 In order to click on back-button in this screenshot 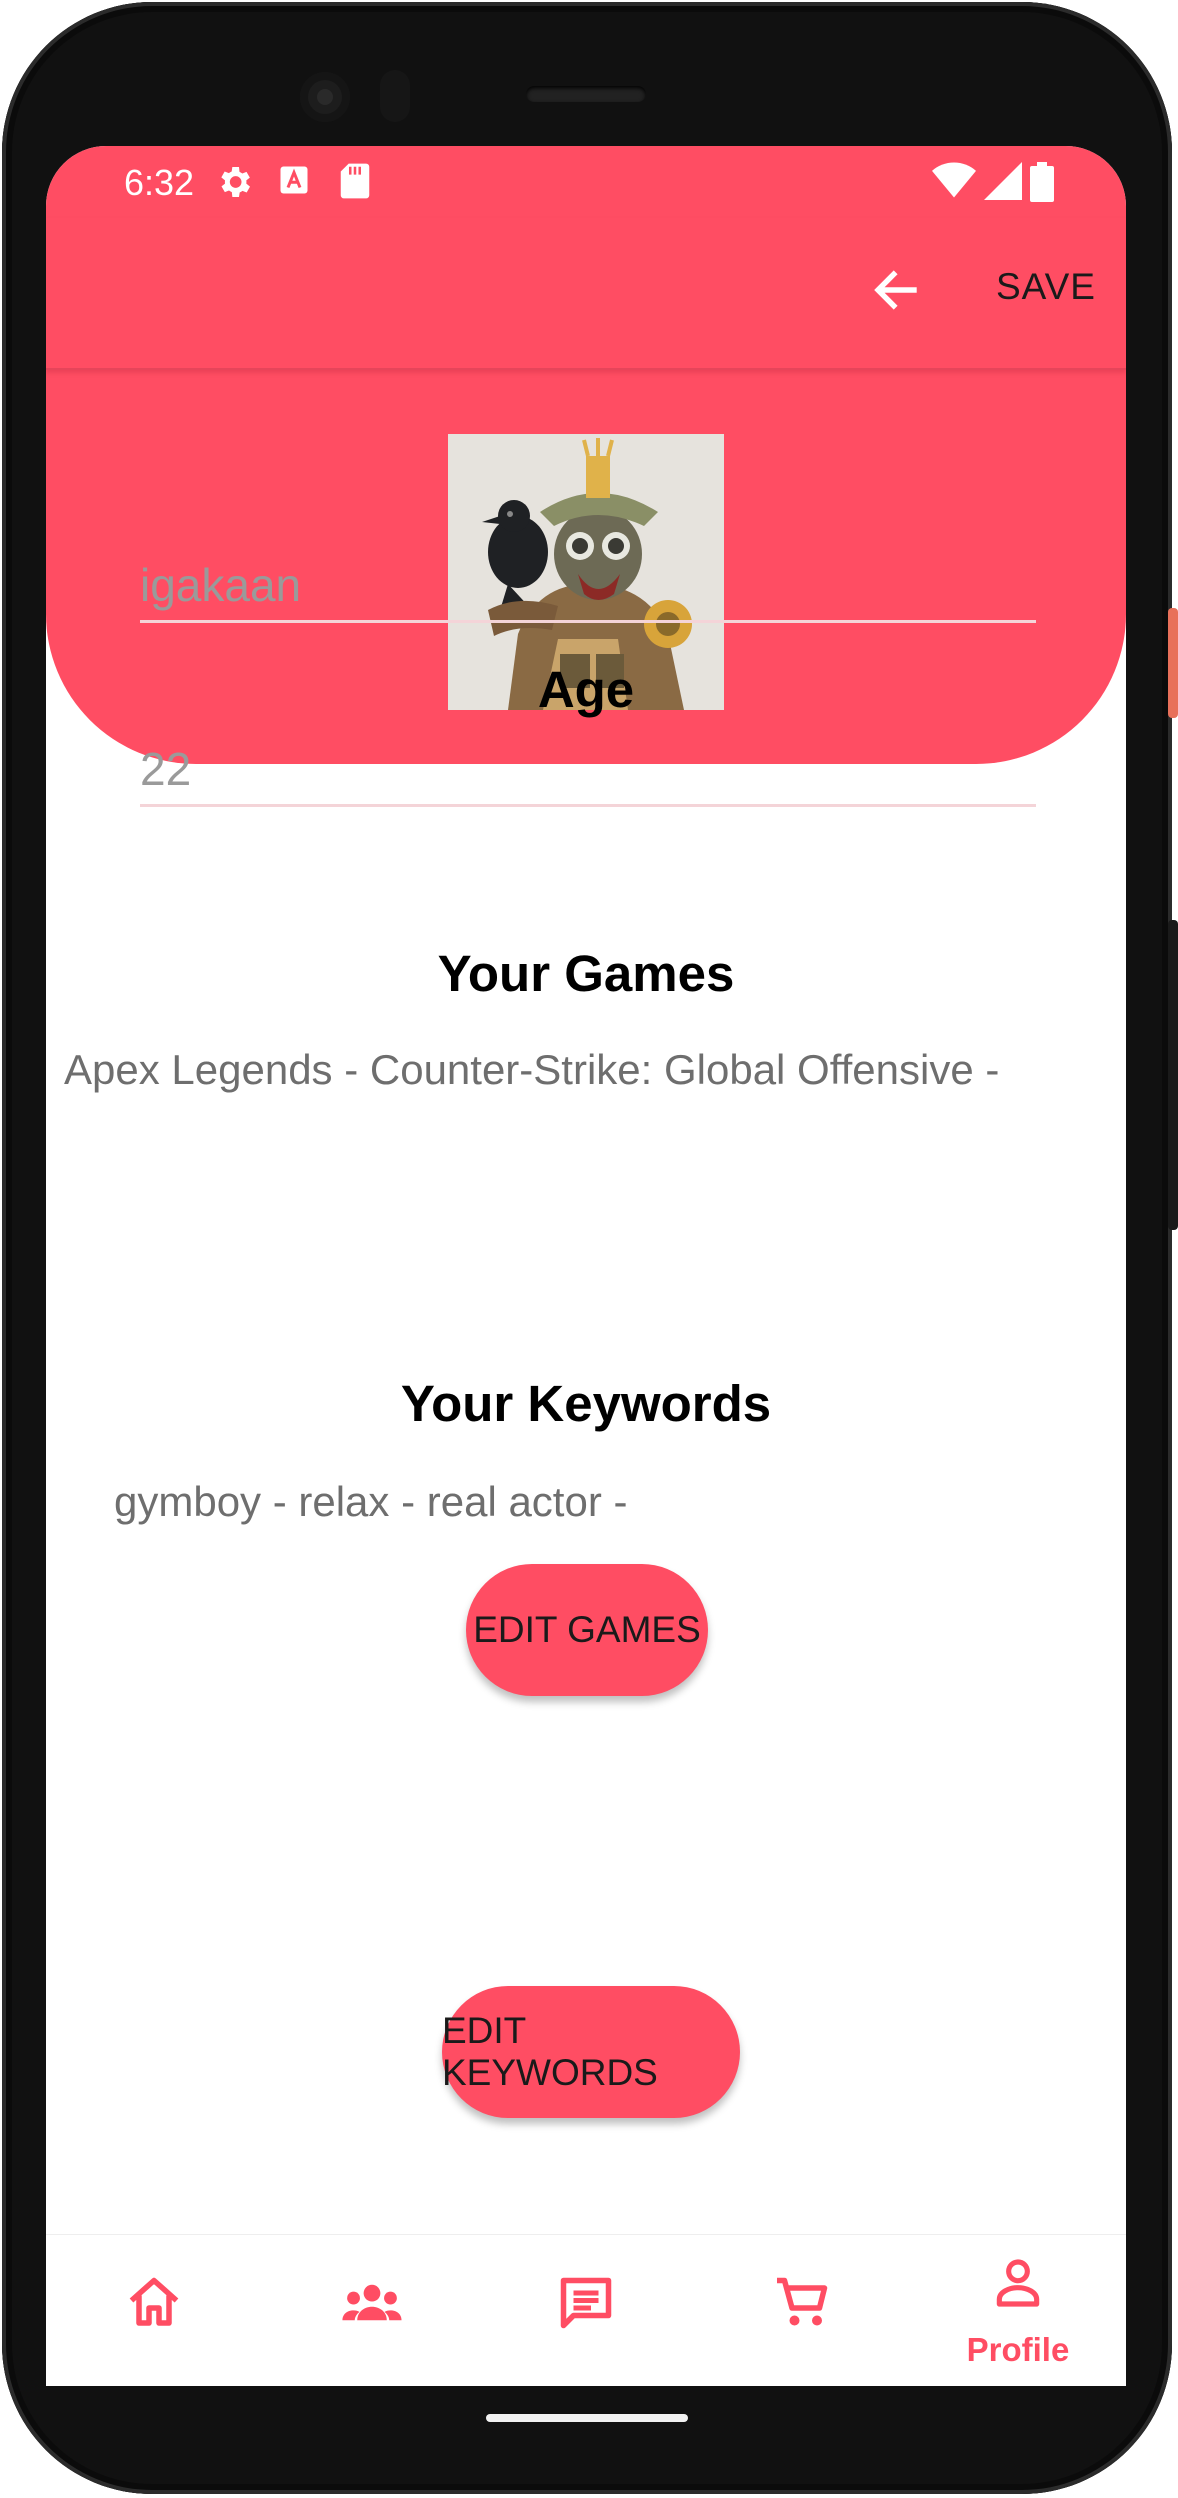, I will do `click(896, 290)`.